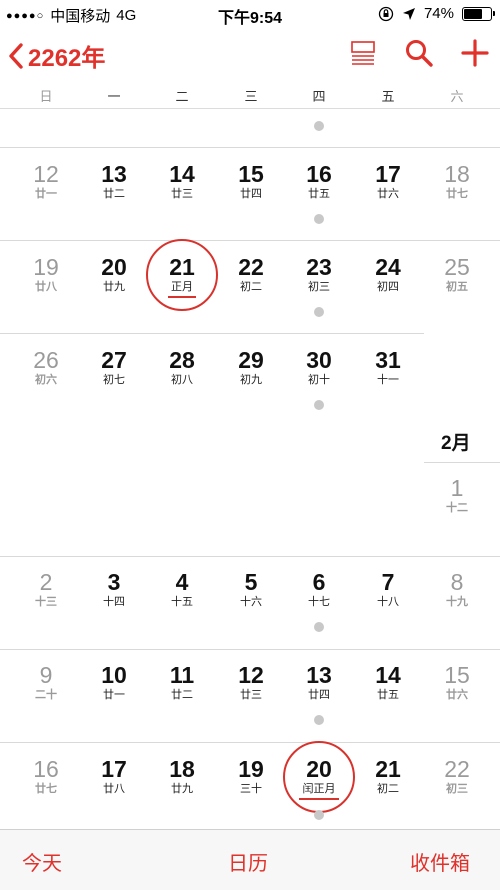  What do you see at coordinates (182, 582) in the screenshot?
I see `day-number: 4` at bounding box center [182, 582].